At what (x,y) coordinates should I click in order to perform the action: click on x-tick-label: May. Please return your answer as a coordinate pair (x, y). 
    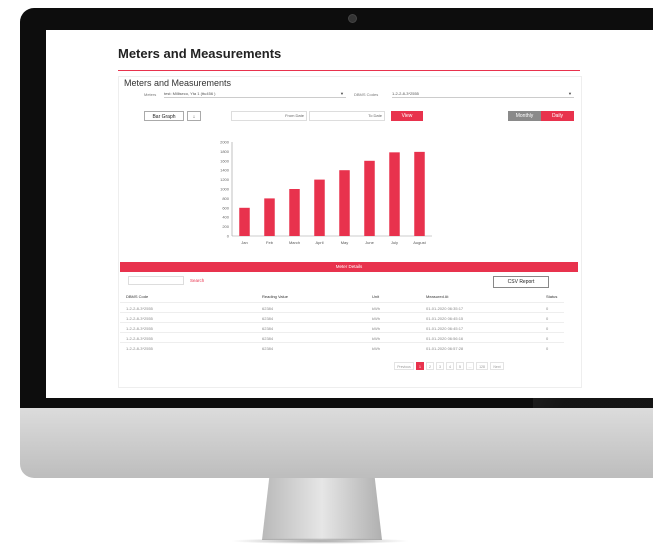
    Looking at the image, I should click on (345, 242).